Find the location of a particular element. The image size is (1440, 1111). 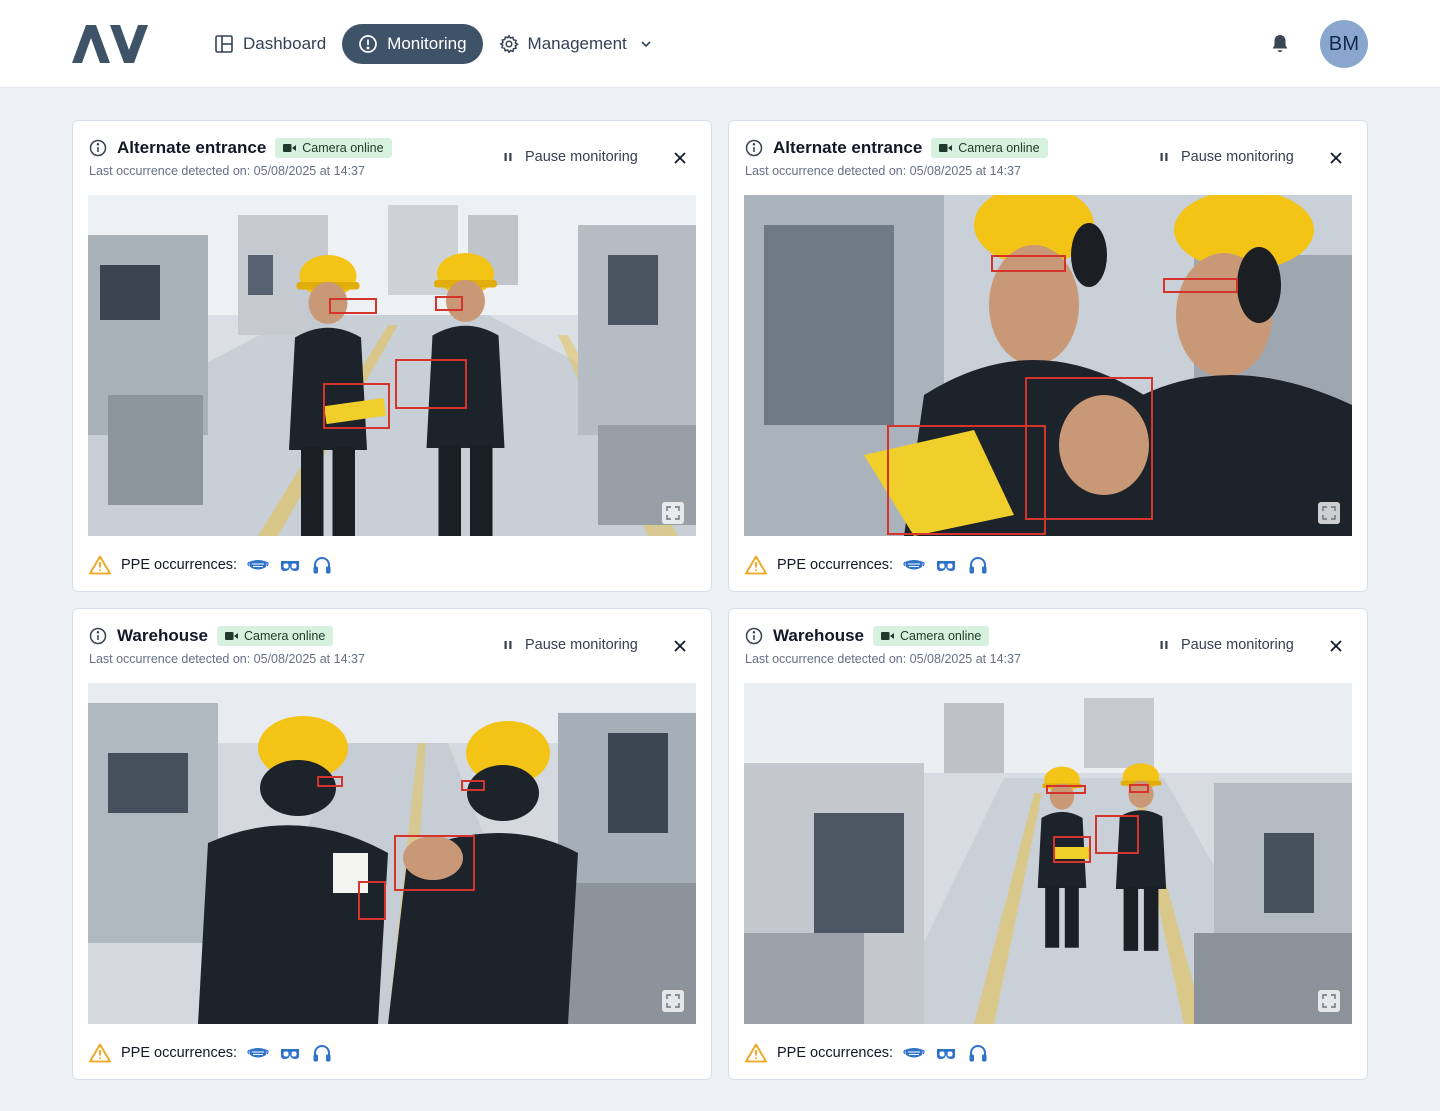

bell-icon is located at coordinates (1280, 44).